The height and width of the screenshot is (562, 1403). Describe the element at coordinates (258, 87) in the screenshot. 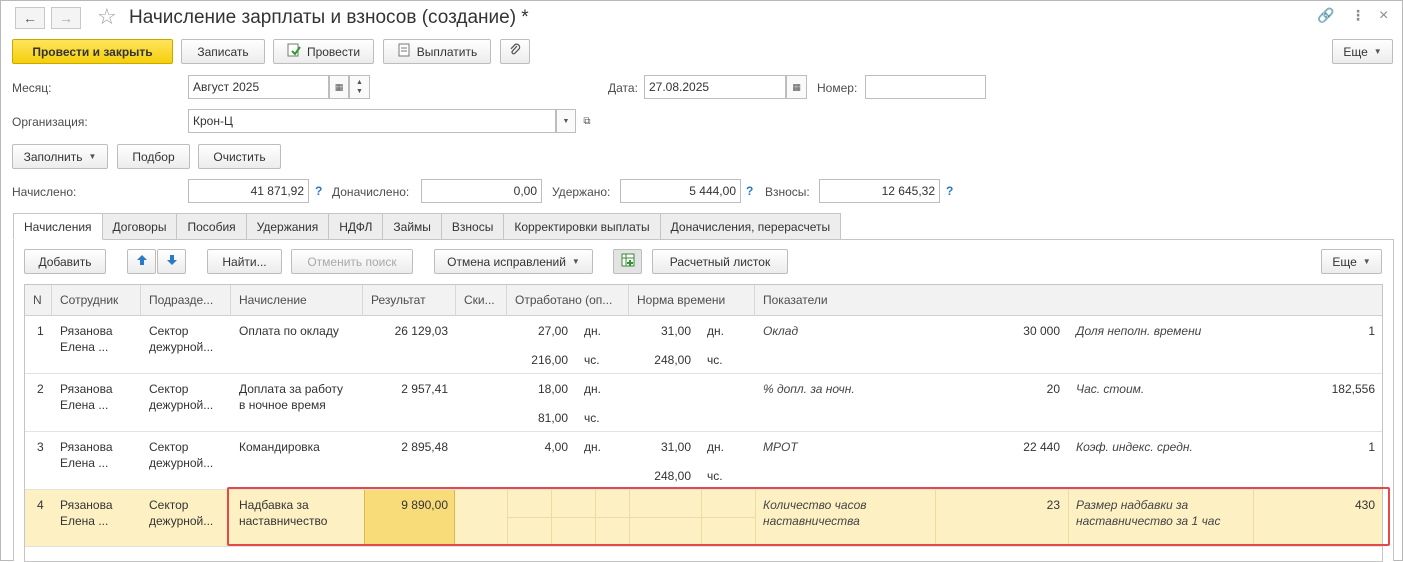

I see `month-field: Август 2025` at that location.